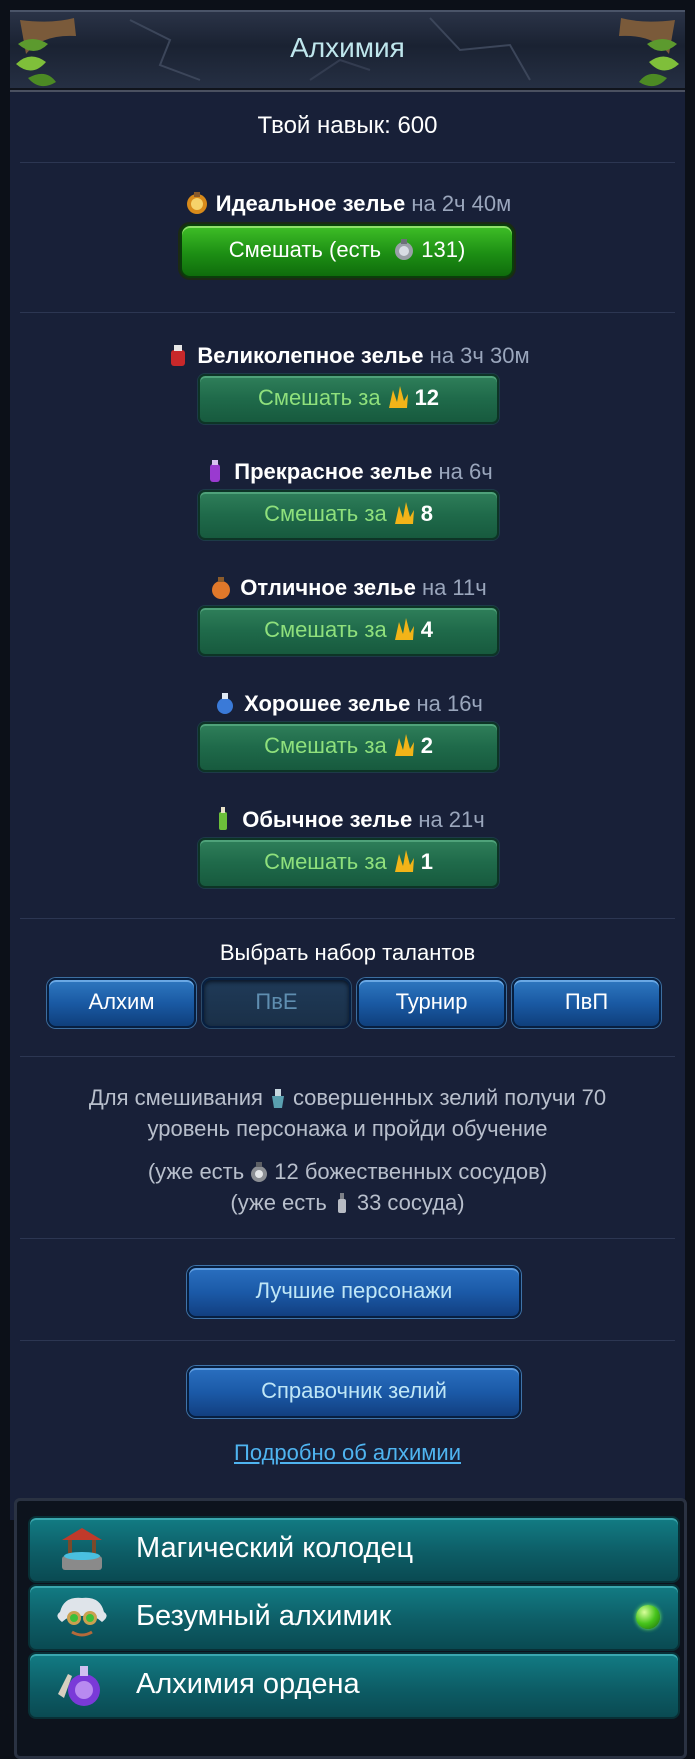 The width and height of the screenshot is (695, 1759). Describe the element at coordinates (347, 952) in the screenshot. I see `talents-title: Выбрать набор талантов` at that location.